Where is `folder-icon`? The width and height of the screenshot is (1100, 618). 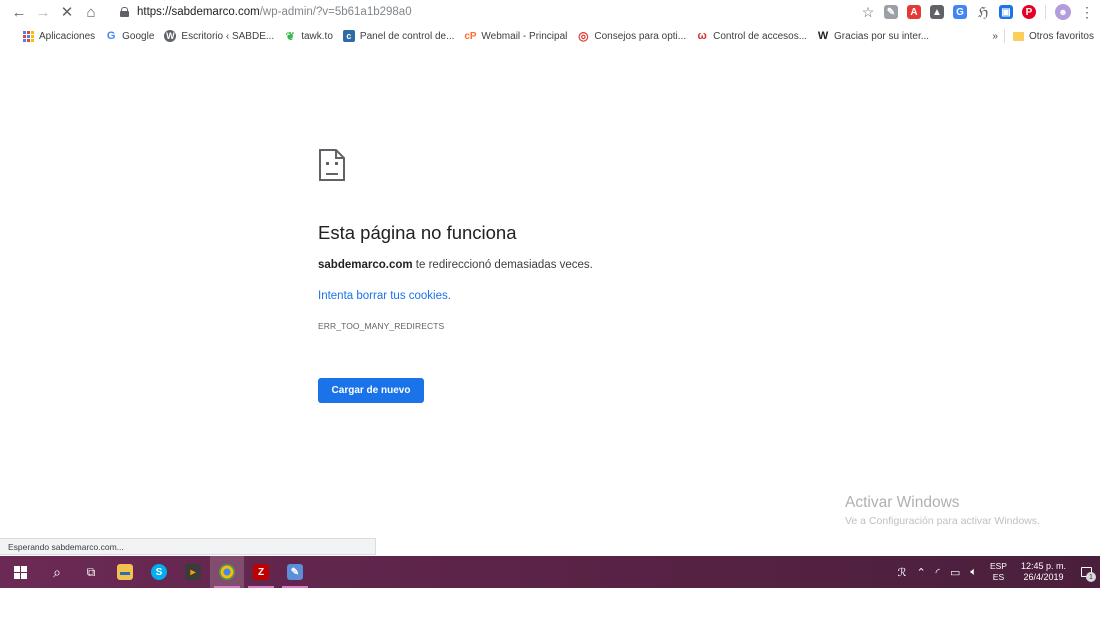
folder-icon is located at coordinates (1018, 36).